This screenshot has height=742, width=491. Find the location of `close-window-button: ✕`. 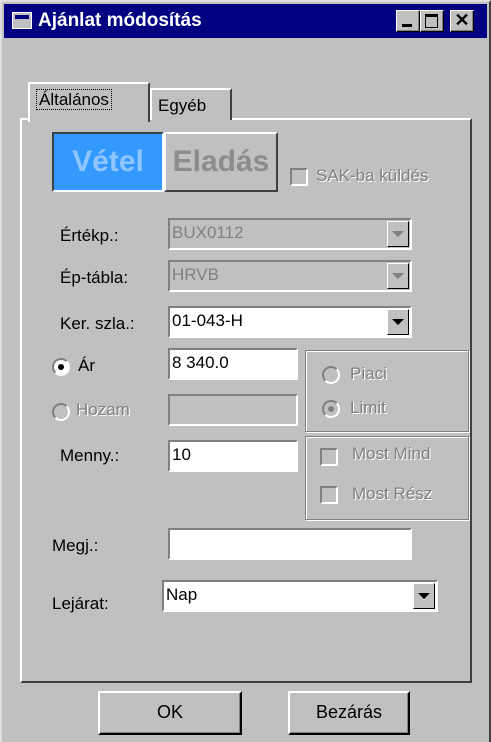

close-window-button: ✕ is located at coordinates (462, 21).